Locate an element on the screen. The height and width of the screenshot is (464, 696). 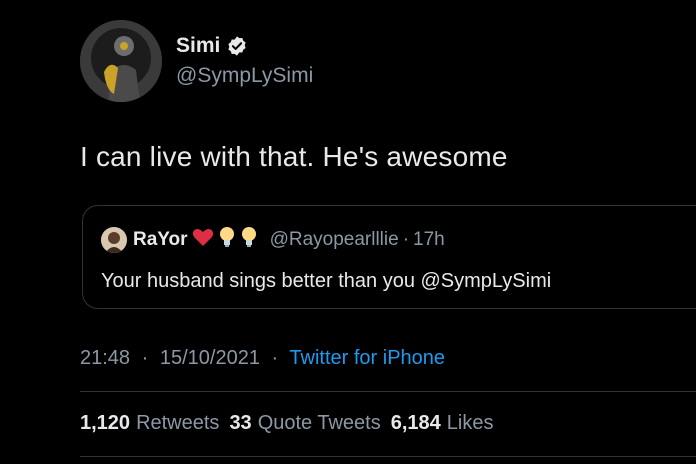
likes-count: 6,184 is located at coordinates (415, 423).